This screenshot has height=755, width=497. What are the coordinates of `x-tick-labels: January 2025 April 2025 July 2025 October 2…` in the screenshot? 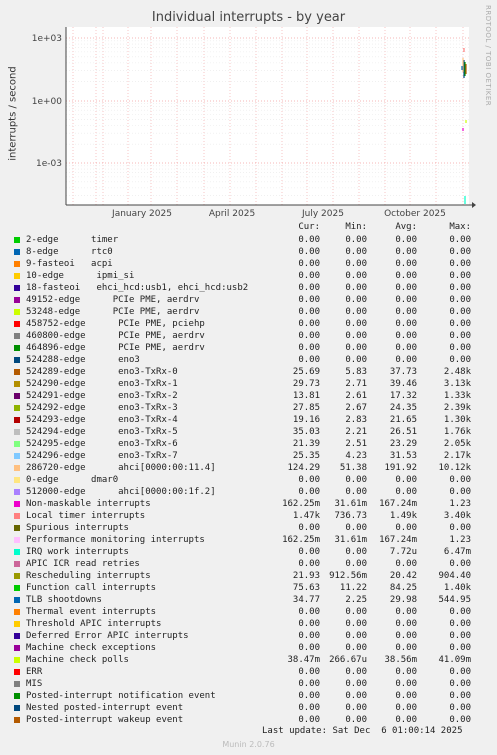 It's located at (278, 214).